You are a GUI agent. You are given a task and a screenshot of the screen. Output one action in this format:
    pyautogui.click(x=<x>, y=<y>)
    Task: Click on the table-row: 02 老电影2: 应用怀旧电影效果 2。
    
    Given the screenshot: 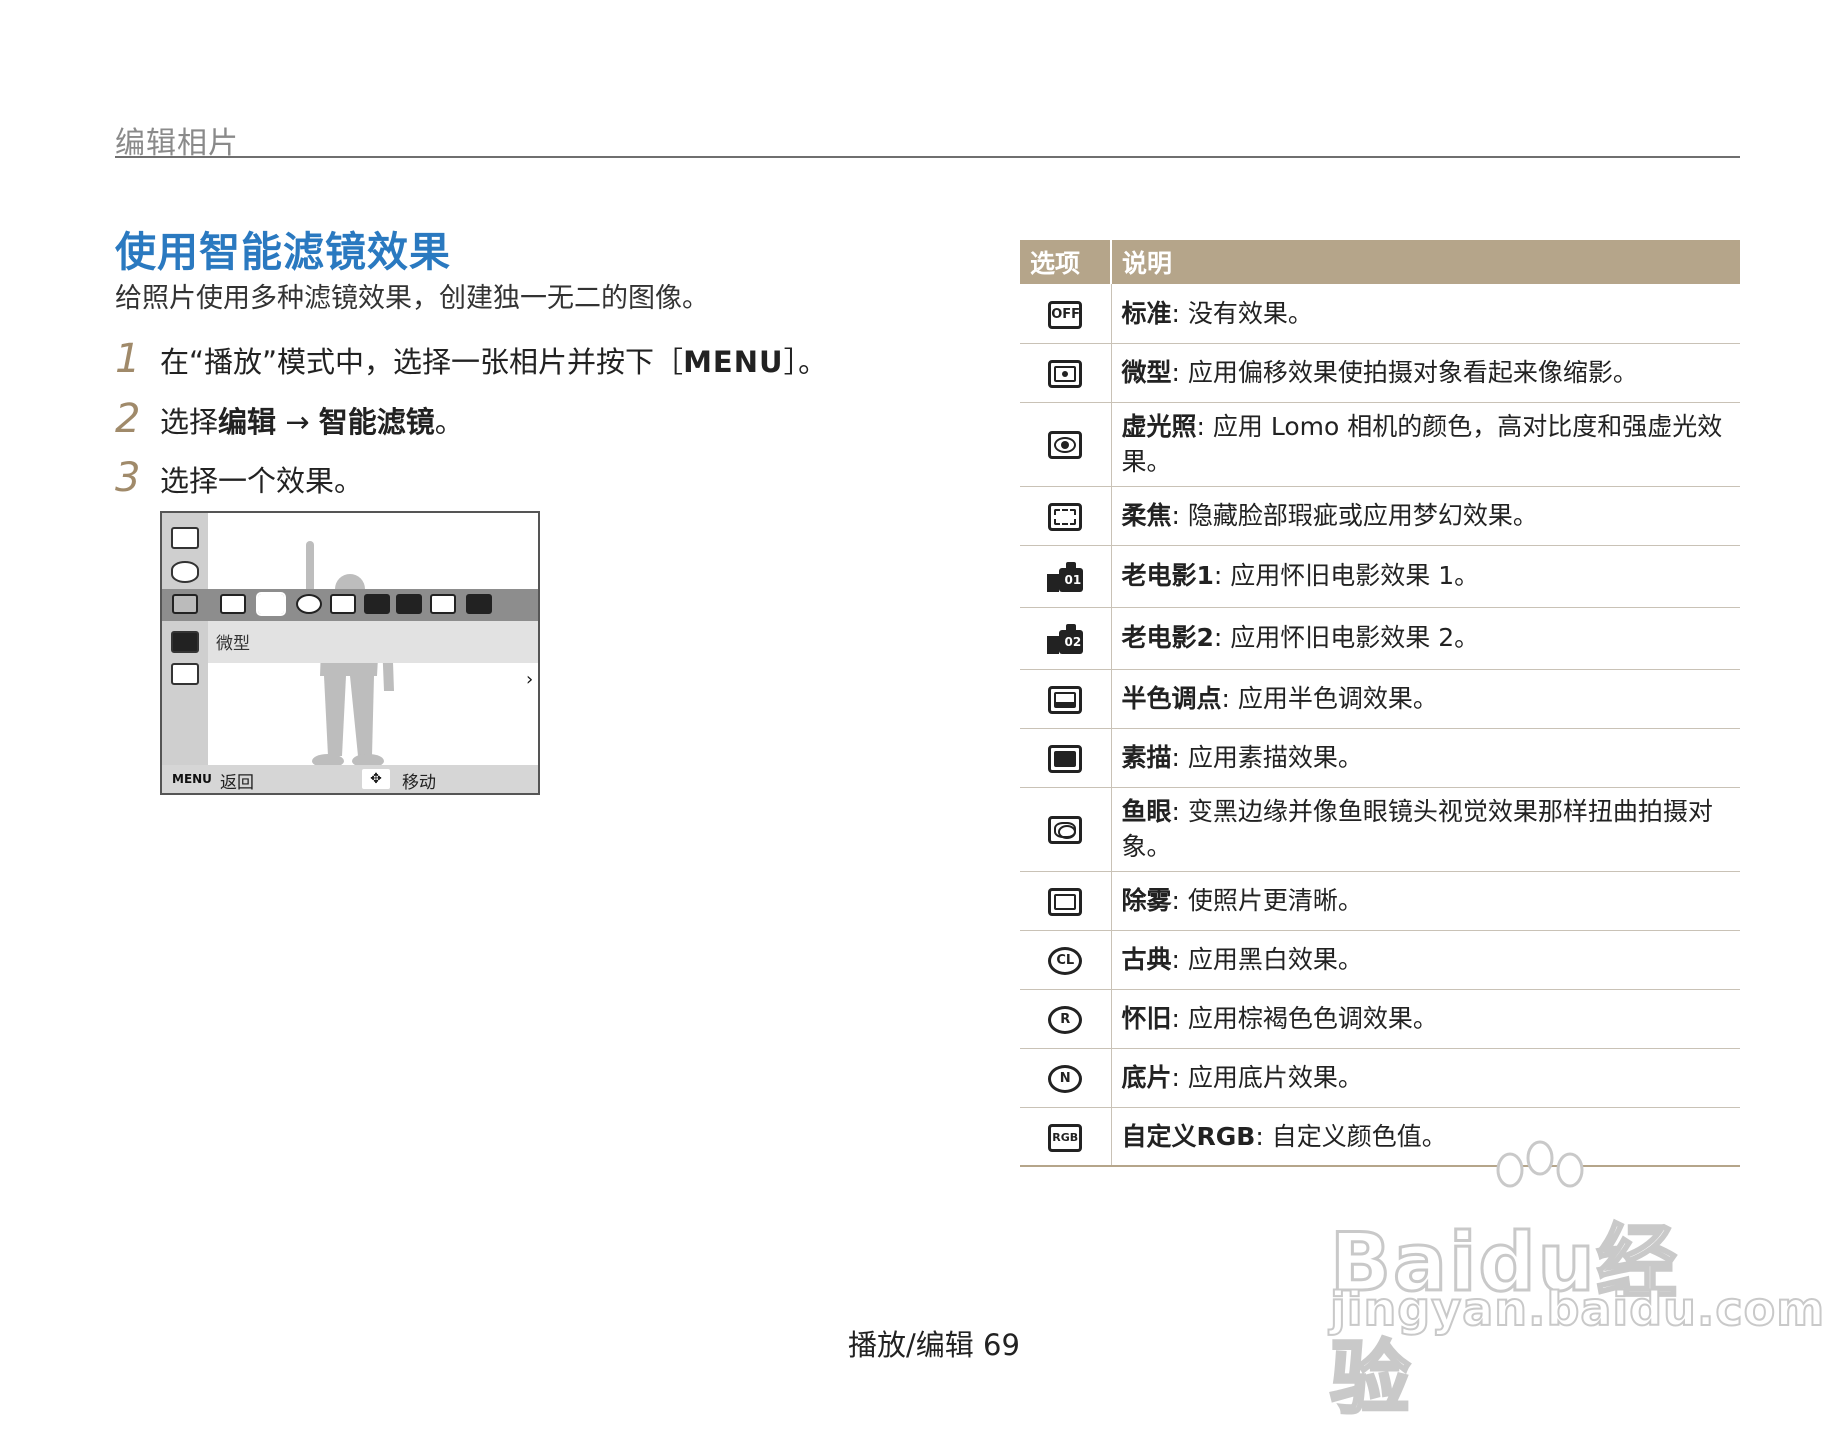 What is the action you would take?
    pyautogui.click(x=1380, y=638)
    